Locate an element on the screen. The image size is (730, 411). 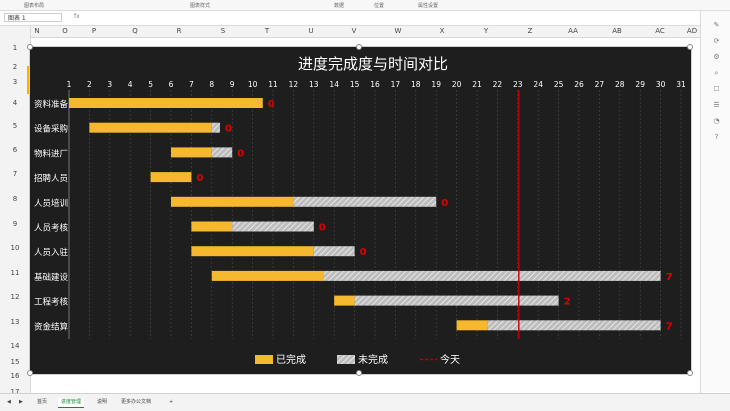
column-header-w: W is located at coordinates (398, 31).